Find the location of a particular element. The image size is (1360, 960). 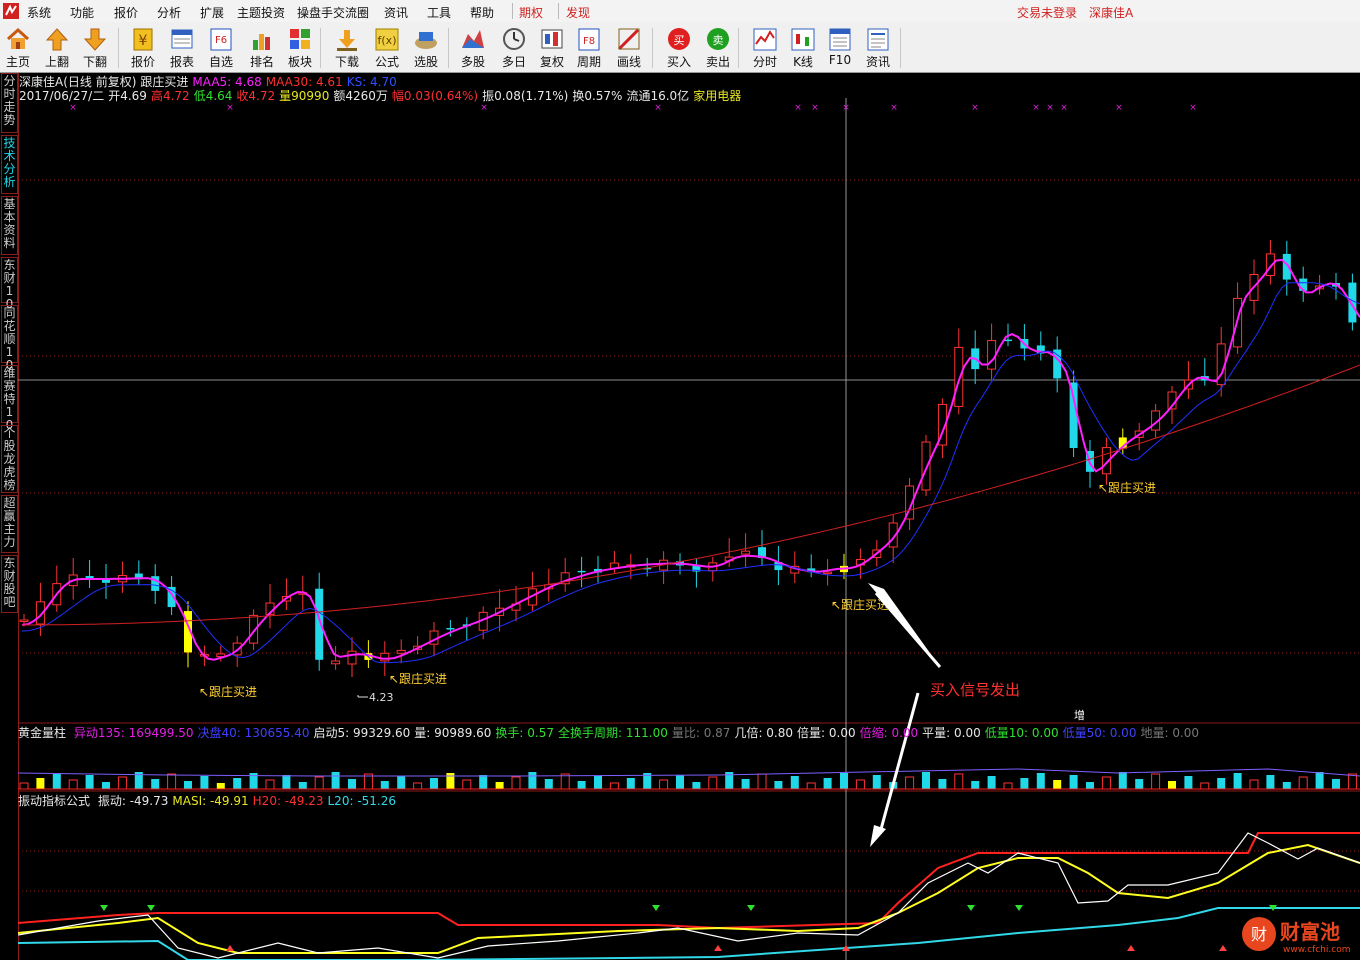

report-icon is located at coordinates (182, 39).